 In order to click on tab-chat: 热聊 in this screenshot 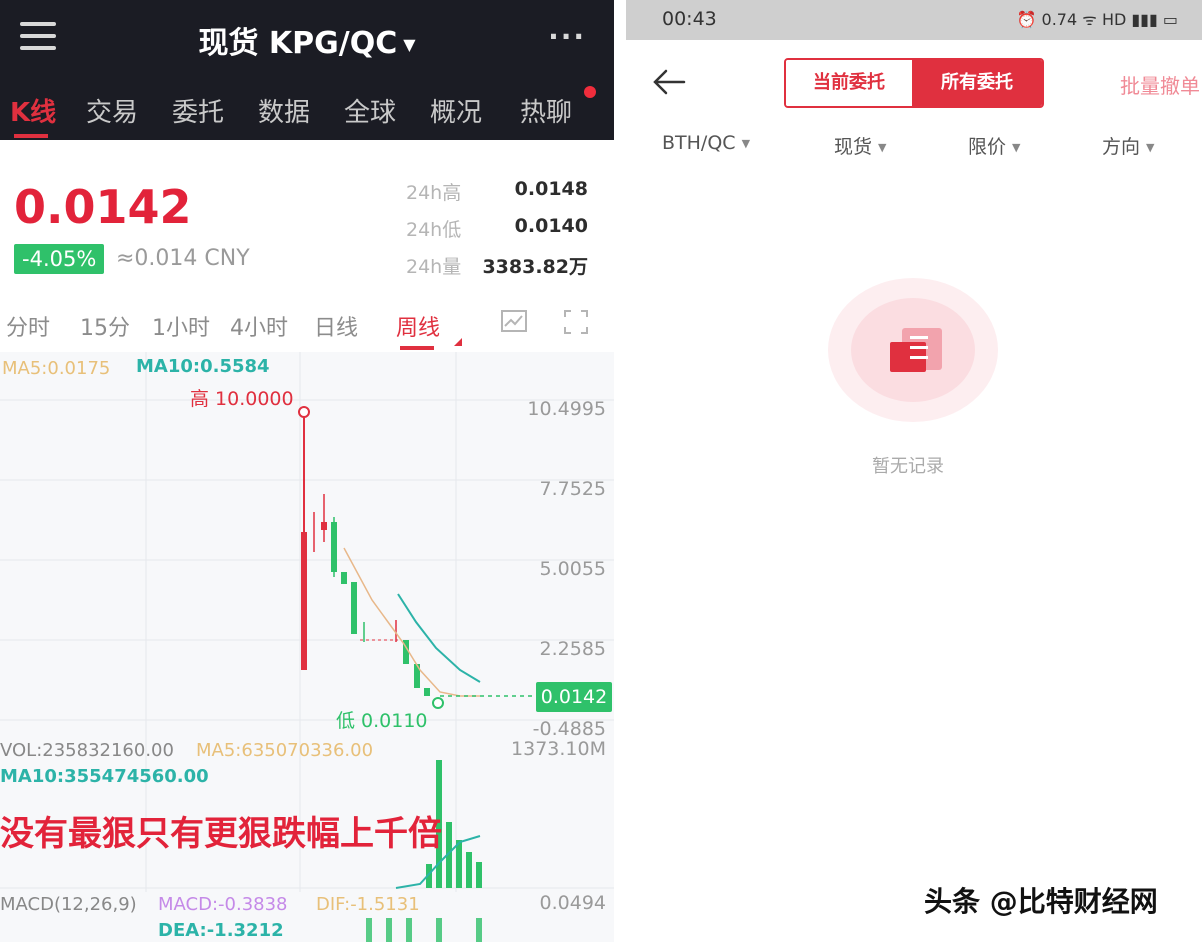, I will do `click(546, 110)`.